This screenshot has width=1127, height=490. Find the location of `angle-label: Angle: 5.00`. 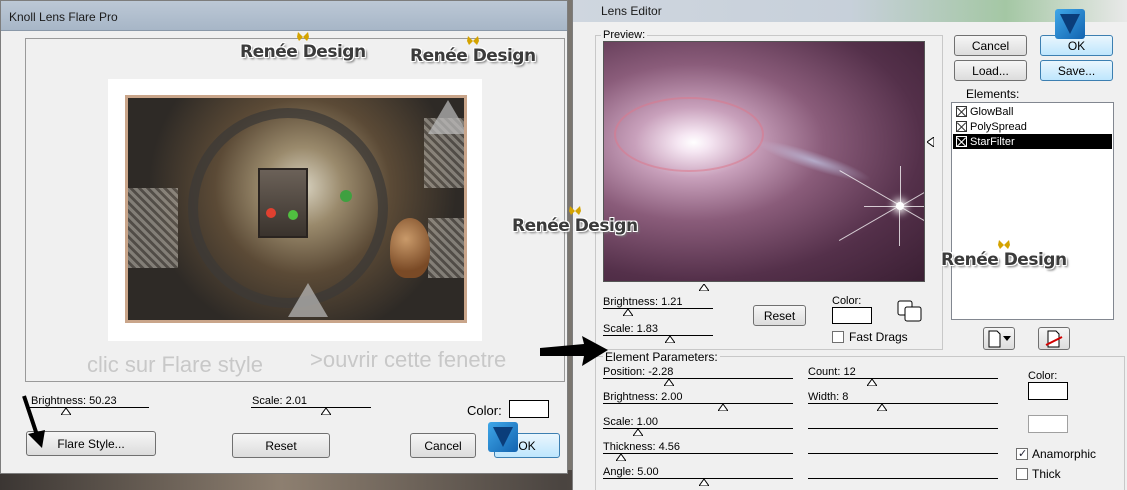

angle-label: Angle: 5.00 is located at coordinates (631, 472).